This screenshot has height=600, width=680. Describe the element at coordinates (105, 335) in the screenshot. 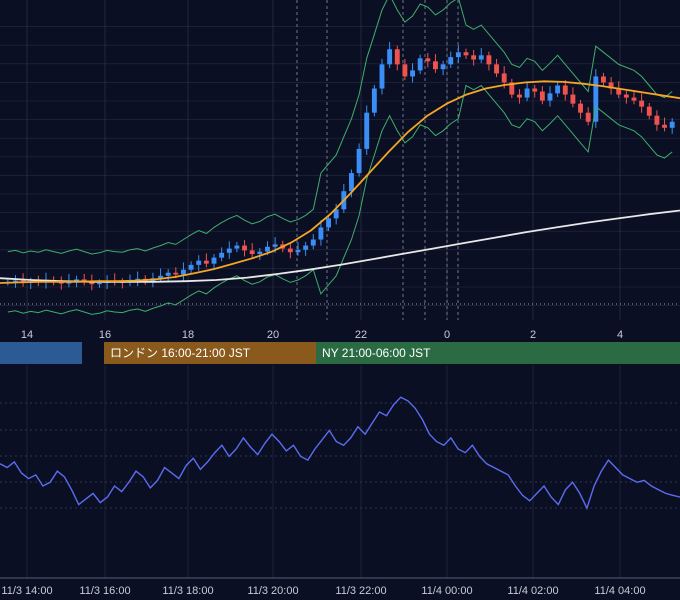

I see `x-tick-label: 16` at that location.